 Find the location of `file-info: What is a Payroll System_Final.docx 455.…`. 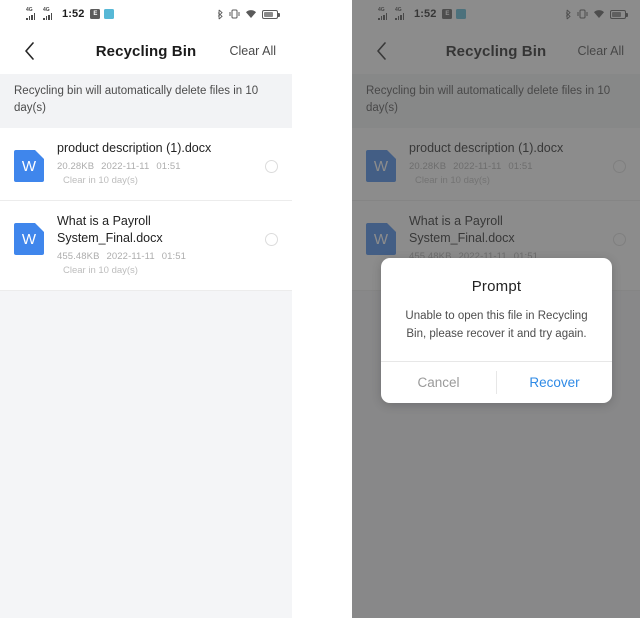

file-info: What is a Payroll System_Final.docx 455.… is located at coordinates (154, 245).